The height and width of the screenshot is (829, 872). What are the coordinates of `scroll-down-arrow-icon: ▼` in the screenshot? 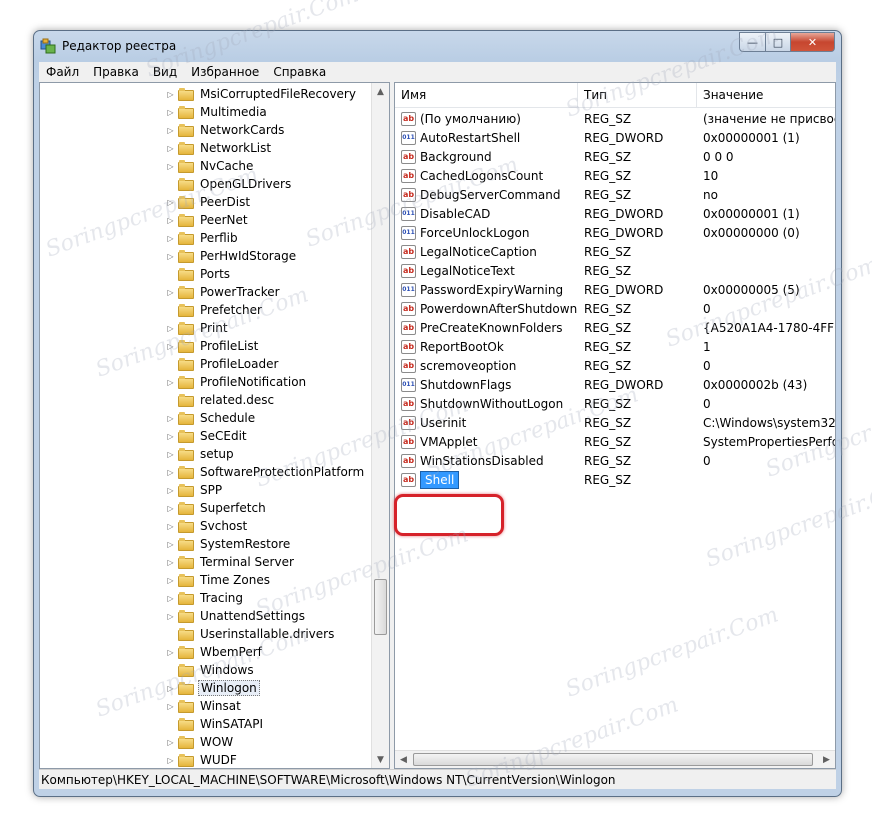 It's located at (380, 759).